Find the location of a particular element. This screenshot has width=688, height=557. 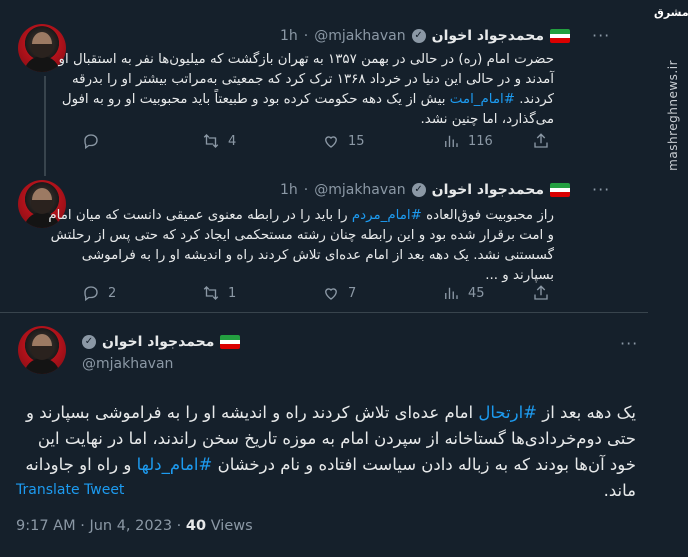

like-button: 7 is located at coordinates (382, 293).